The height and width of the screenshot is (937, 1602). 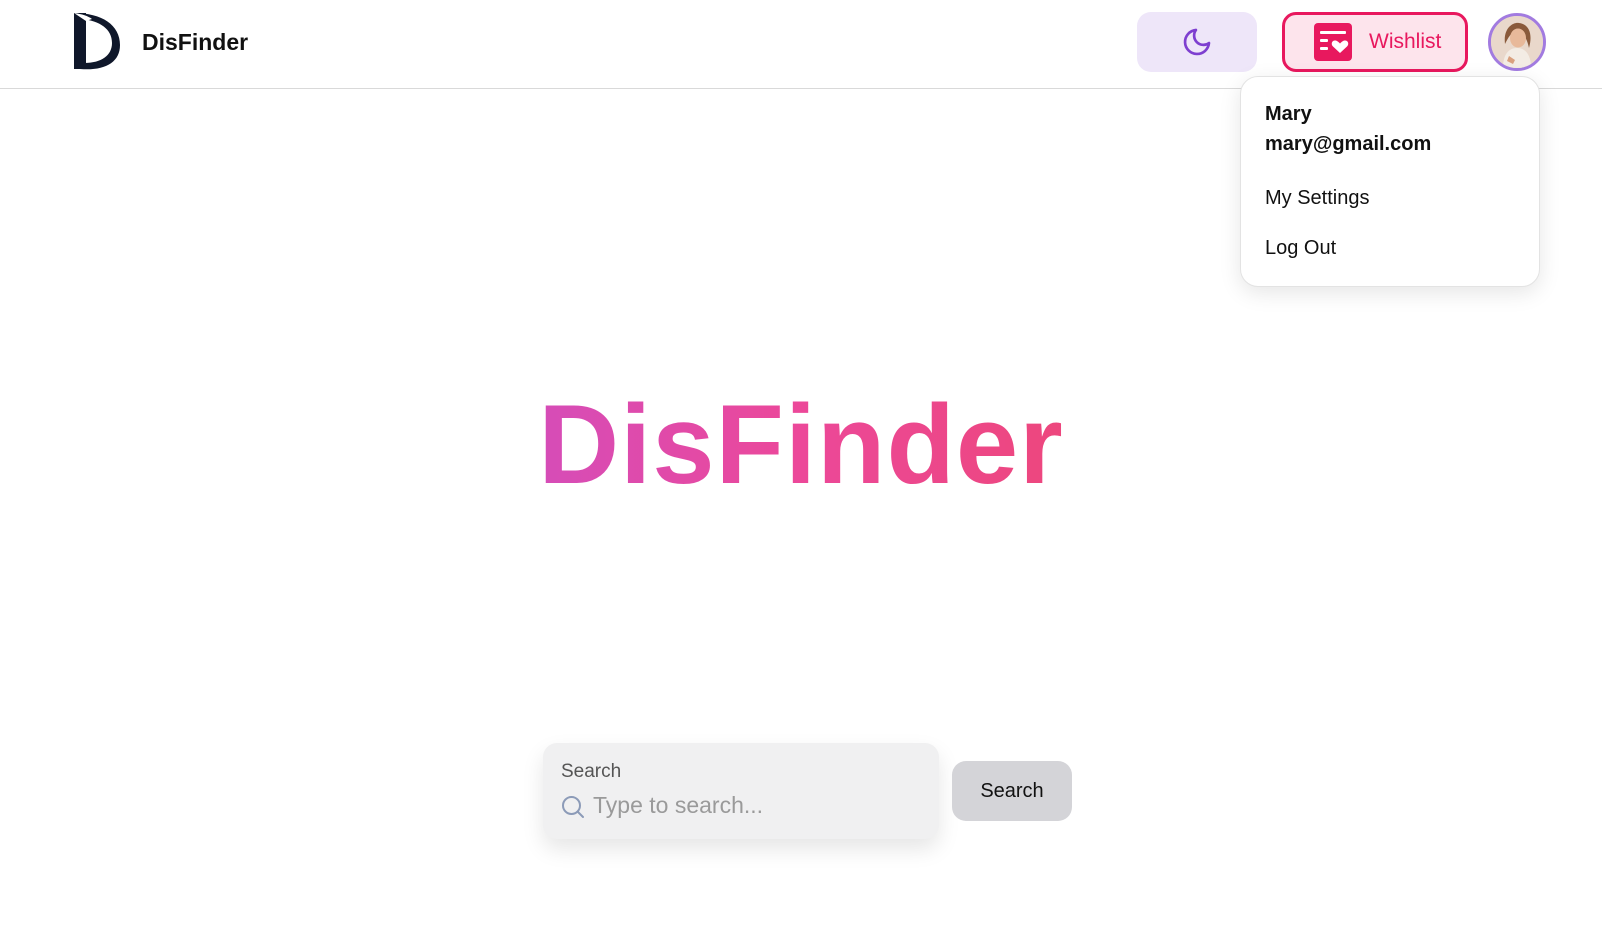 I want to click on search-label: Search, so click(x=591, y=771).